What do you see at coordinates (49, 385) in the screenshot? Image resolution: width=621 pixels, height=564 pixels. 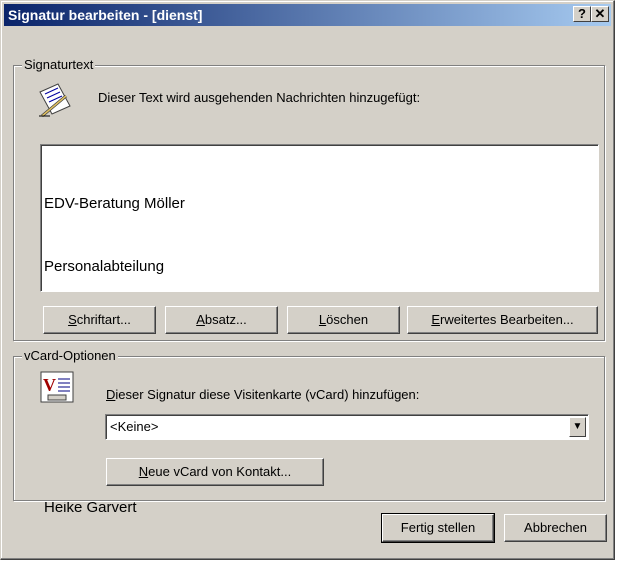 I see `svg-text: V` at bounding box center [49, 385].